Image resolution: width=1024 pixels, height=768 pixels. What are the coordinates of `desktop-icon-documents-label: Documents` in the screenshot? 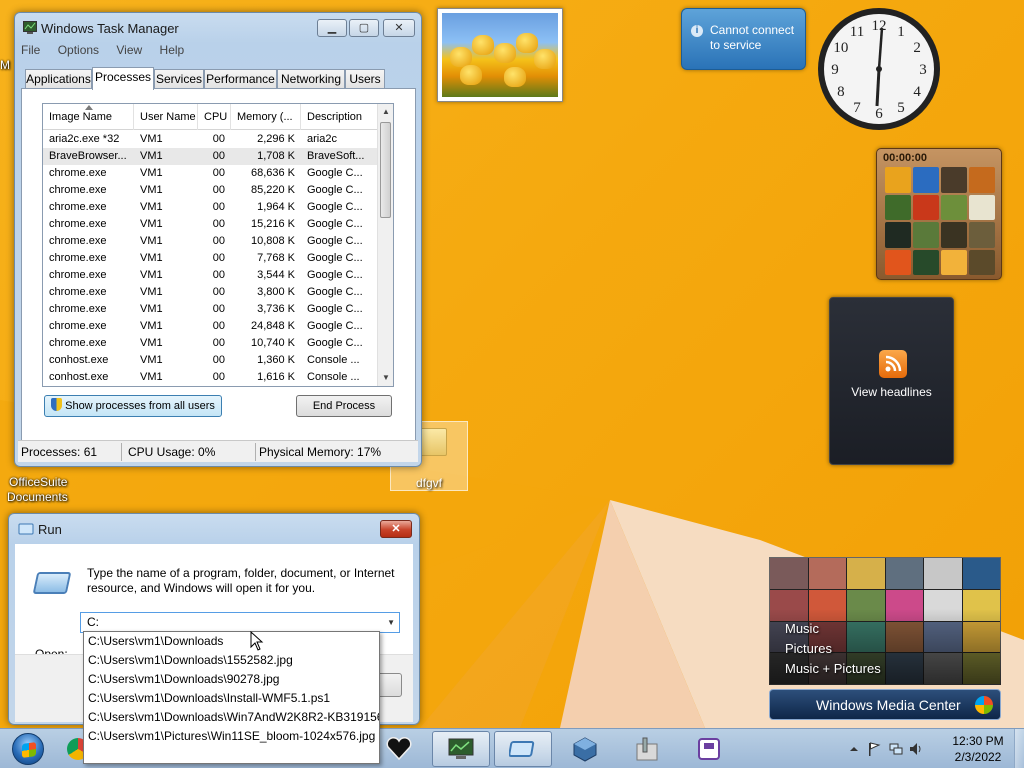 It's located at (37, 497).